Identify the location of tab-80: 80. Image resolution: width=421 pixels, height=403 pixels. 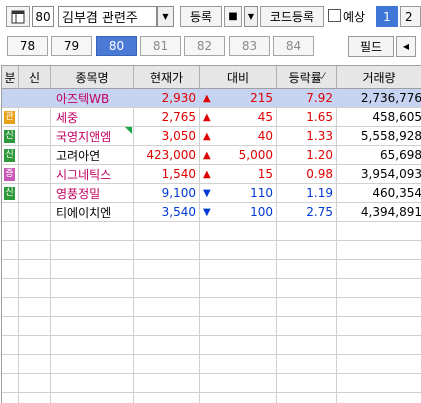
(116, 46).